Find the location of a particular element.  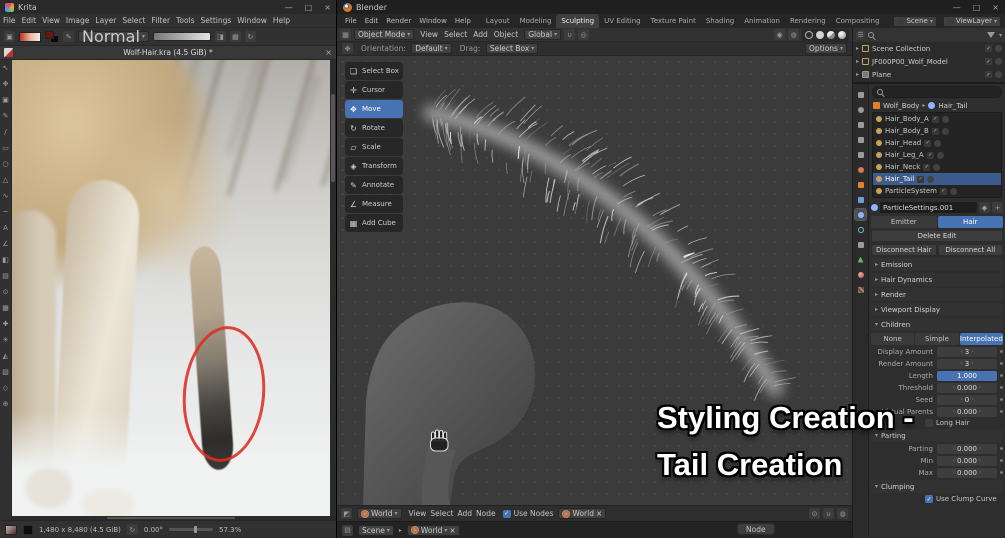

tool-button: ✥ Move is located at coordinates (374, 109).